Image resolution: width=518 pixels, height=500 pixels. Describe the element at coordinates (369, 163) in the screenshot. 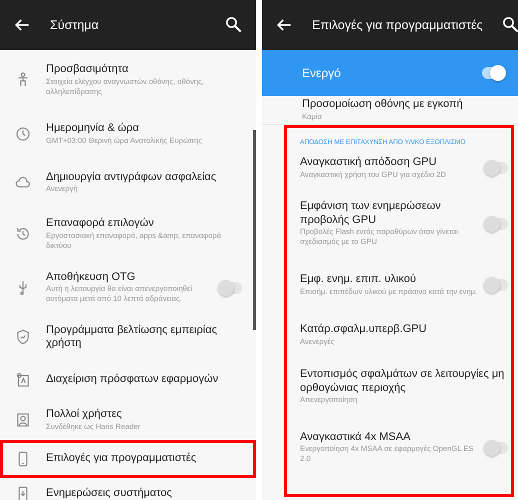

I see `item-title: Αναγκαστική απόδοση GPU` at that location.